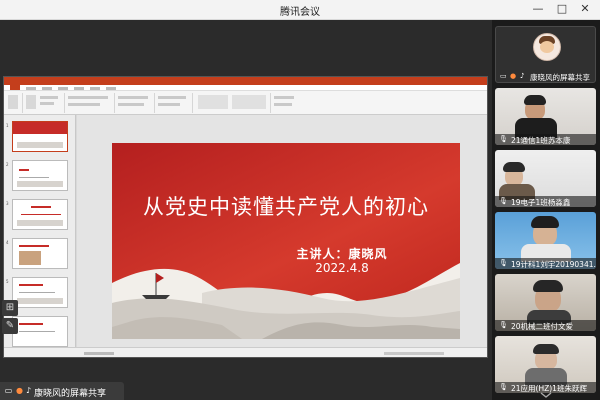 The image size is (600, 400). What do you see at coordinates (10, 308) in the screenshot?
I see `share-toolbar-icon: ⊞` at bounding box center [10, 308].